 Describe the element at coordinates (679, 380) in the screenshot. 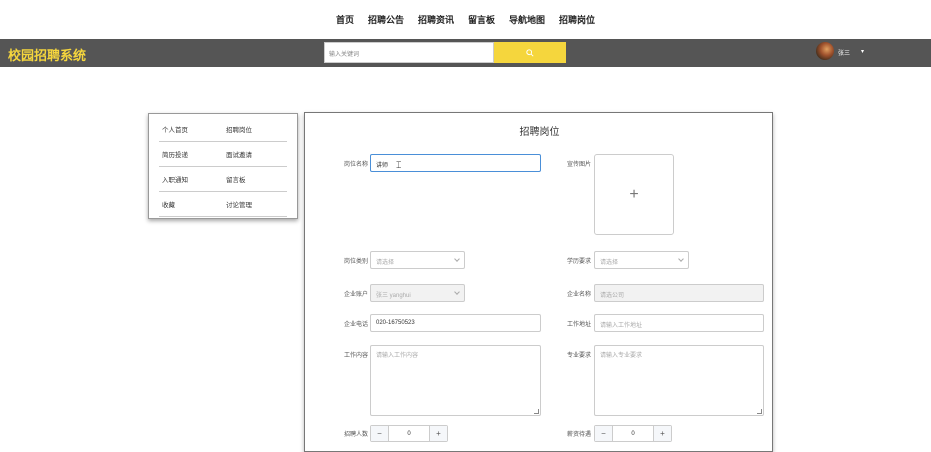

I see `major-req-textarea: 请输入专业要求` at that location.